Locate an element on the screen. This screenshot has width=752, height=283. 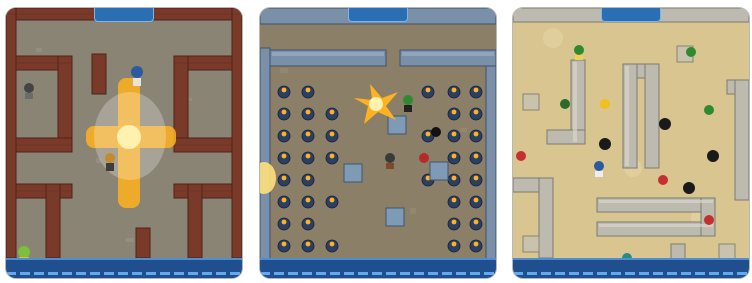
bomber-player-icon is located at coordinates (390, 161).